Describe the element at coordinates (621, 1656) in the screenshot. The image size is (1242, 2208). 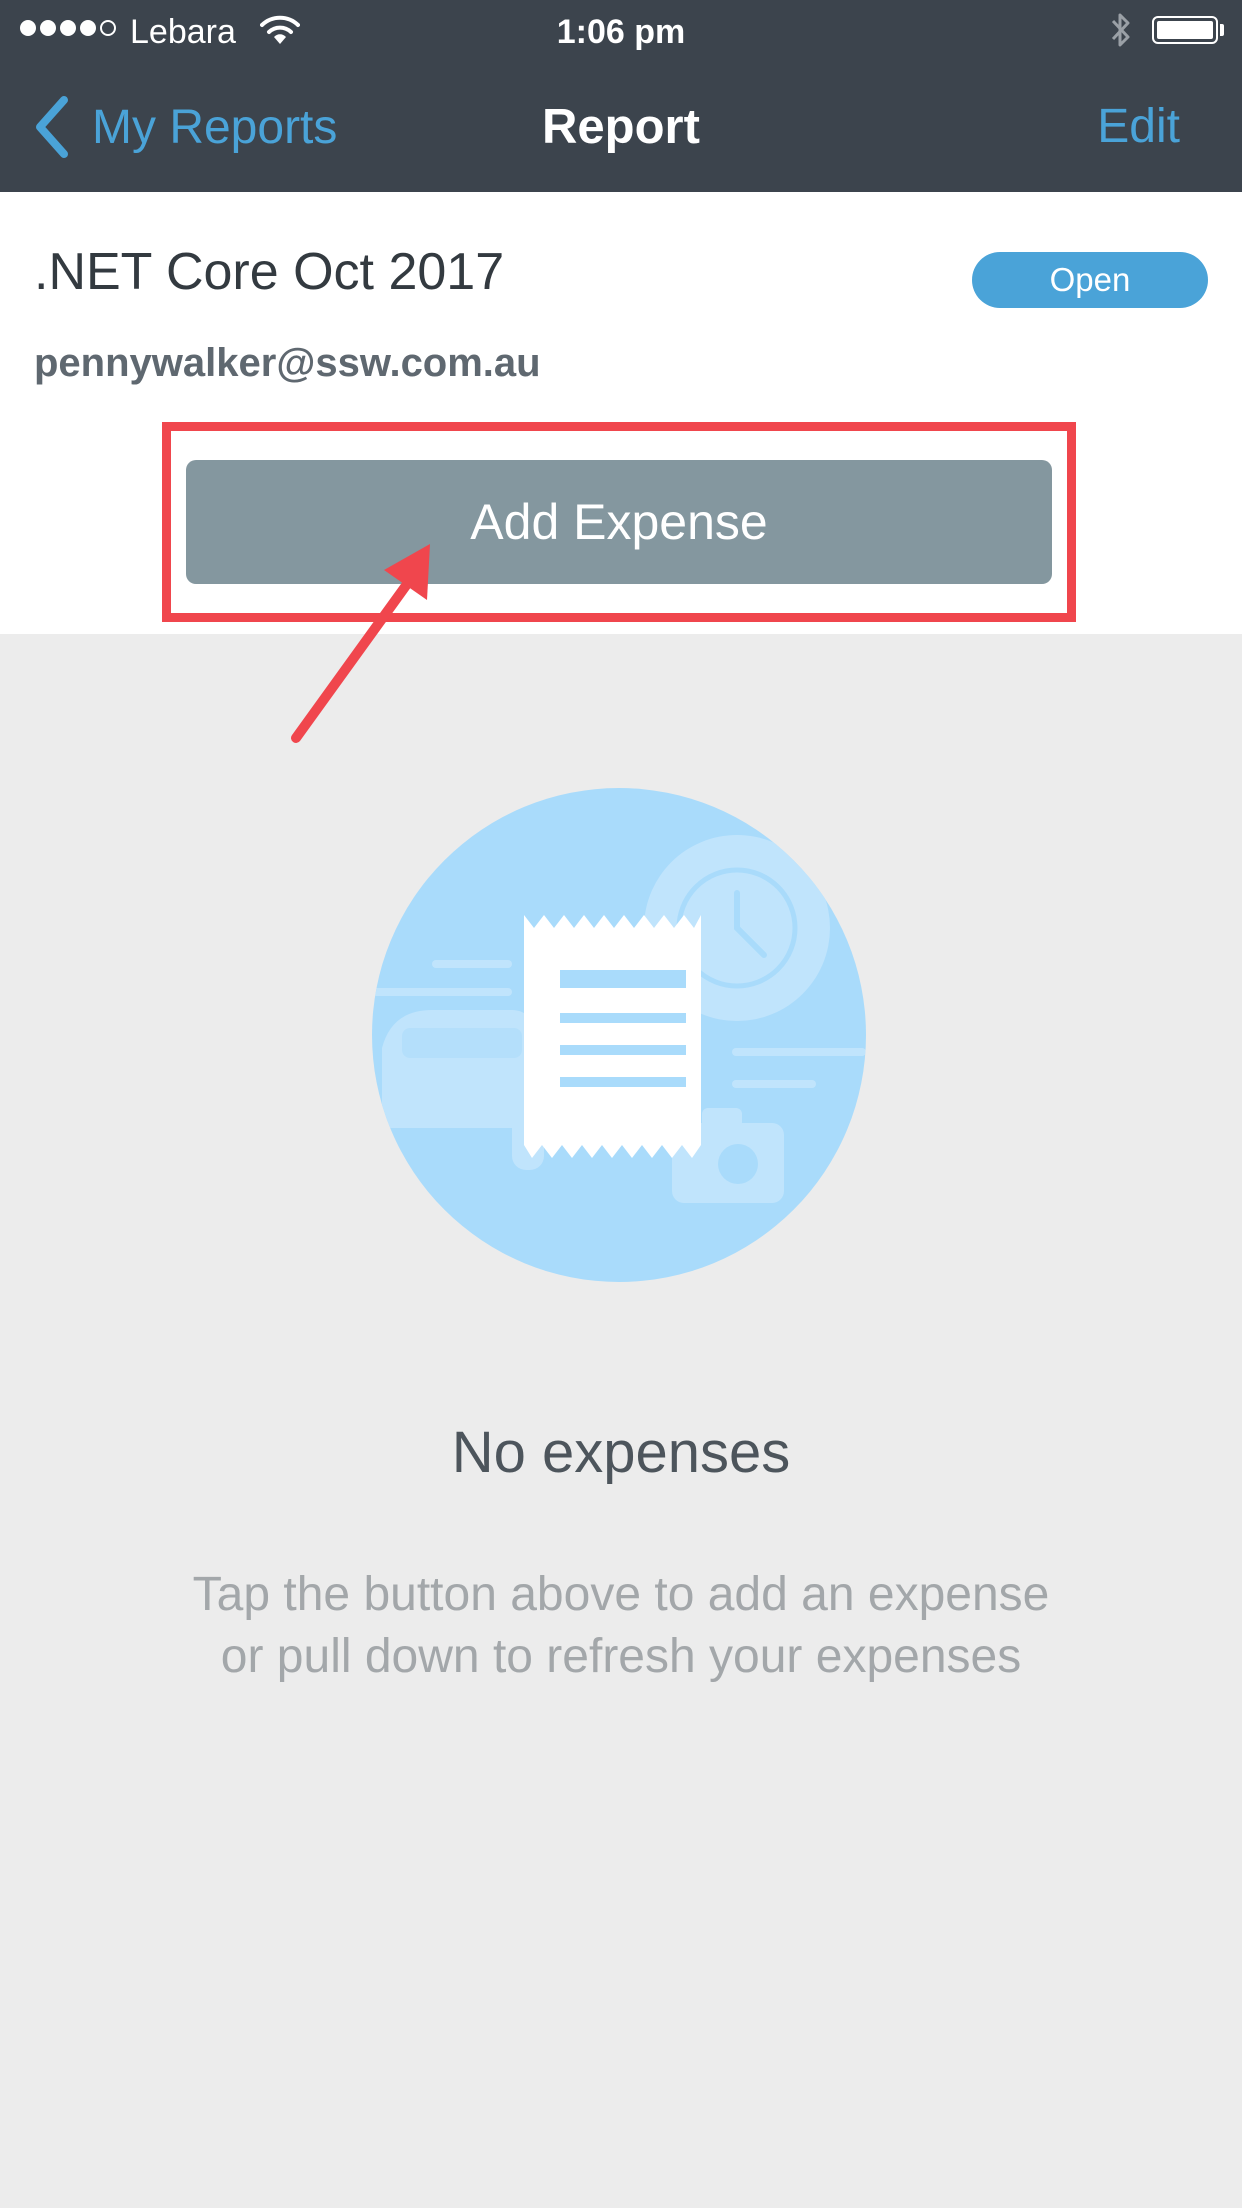
I see `empty-state-message-line-2: or pull down to refresh your expenses` at that location.